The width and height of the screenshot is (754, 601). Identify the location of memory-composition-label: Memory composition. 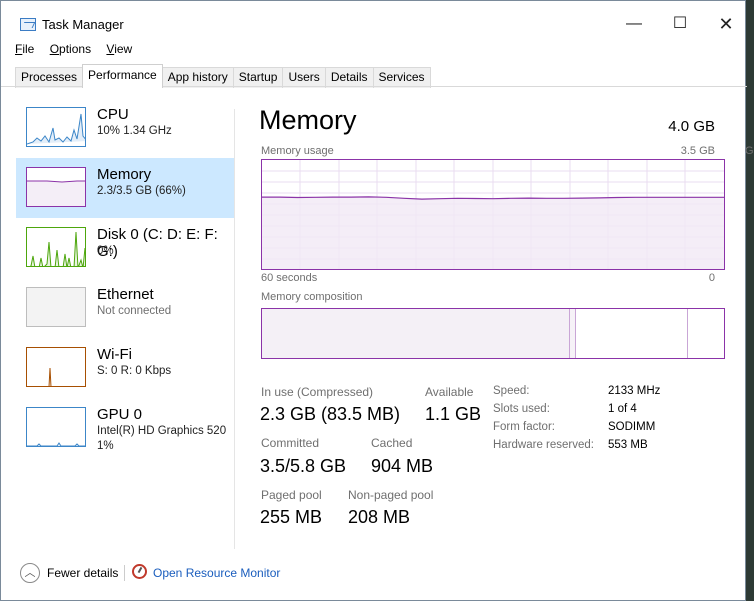
(312, 297).